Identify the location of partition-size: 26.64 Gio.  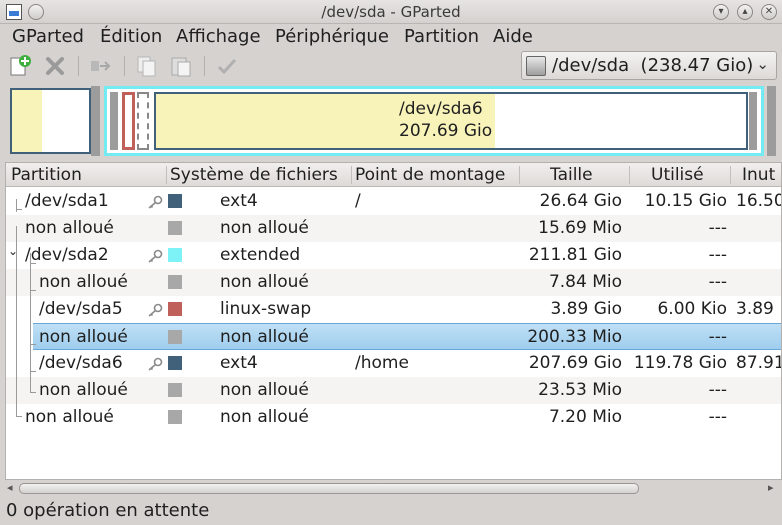
(580, 201).